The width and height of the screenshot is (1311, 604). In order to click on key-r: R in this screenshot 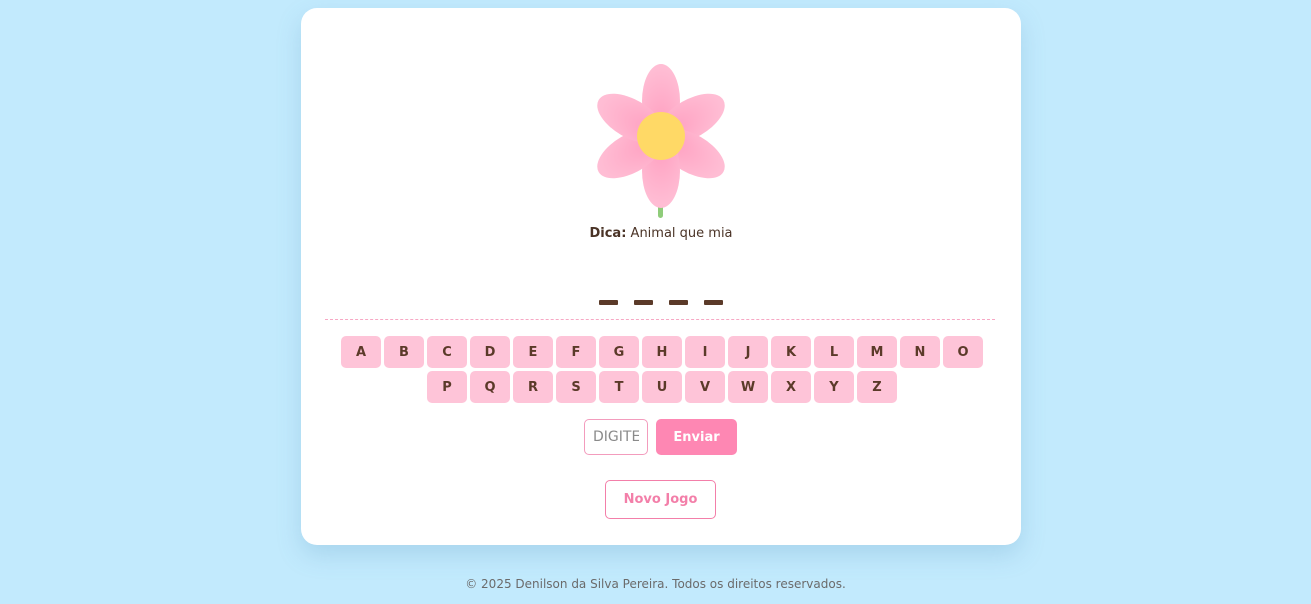, I will do `click(533, 387)`.